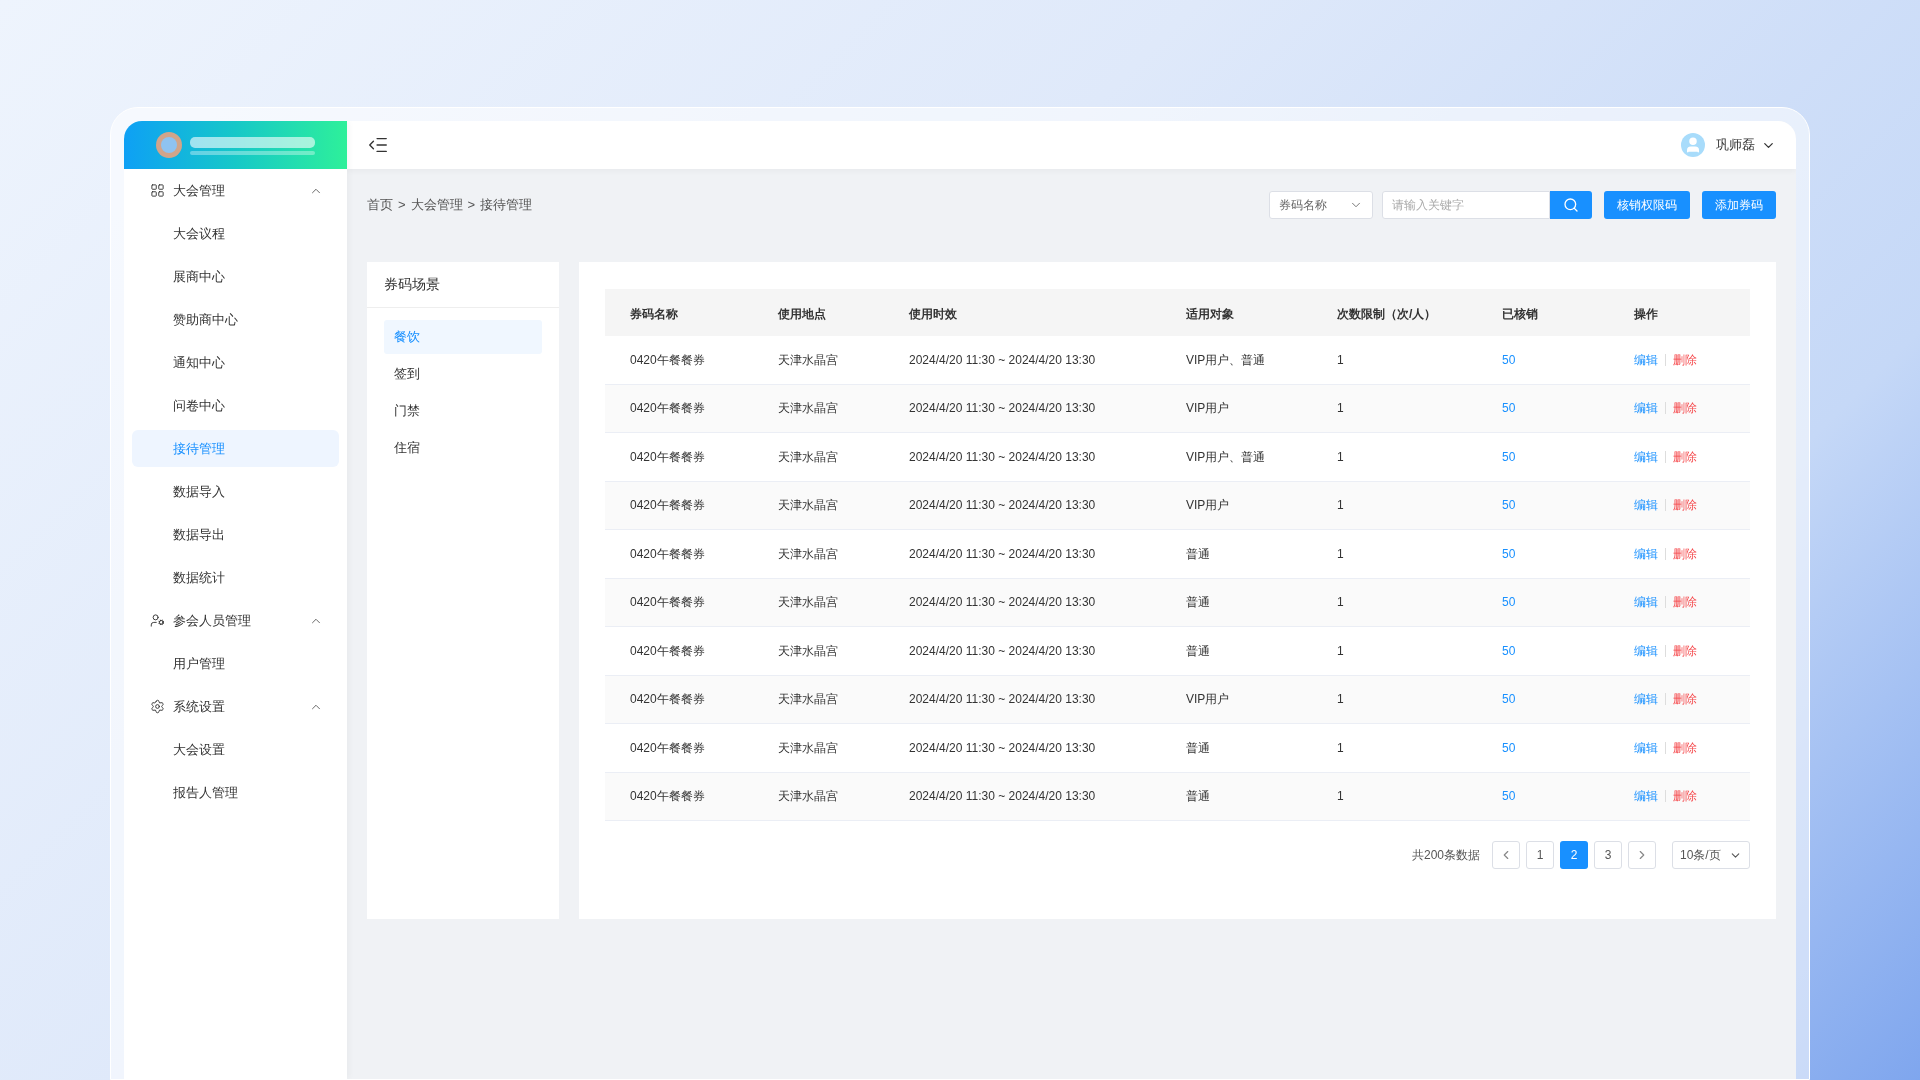  Describe the element at coordinates (1210, 313) in the screenshot. I see `column-header: 适用对象` at that location.